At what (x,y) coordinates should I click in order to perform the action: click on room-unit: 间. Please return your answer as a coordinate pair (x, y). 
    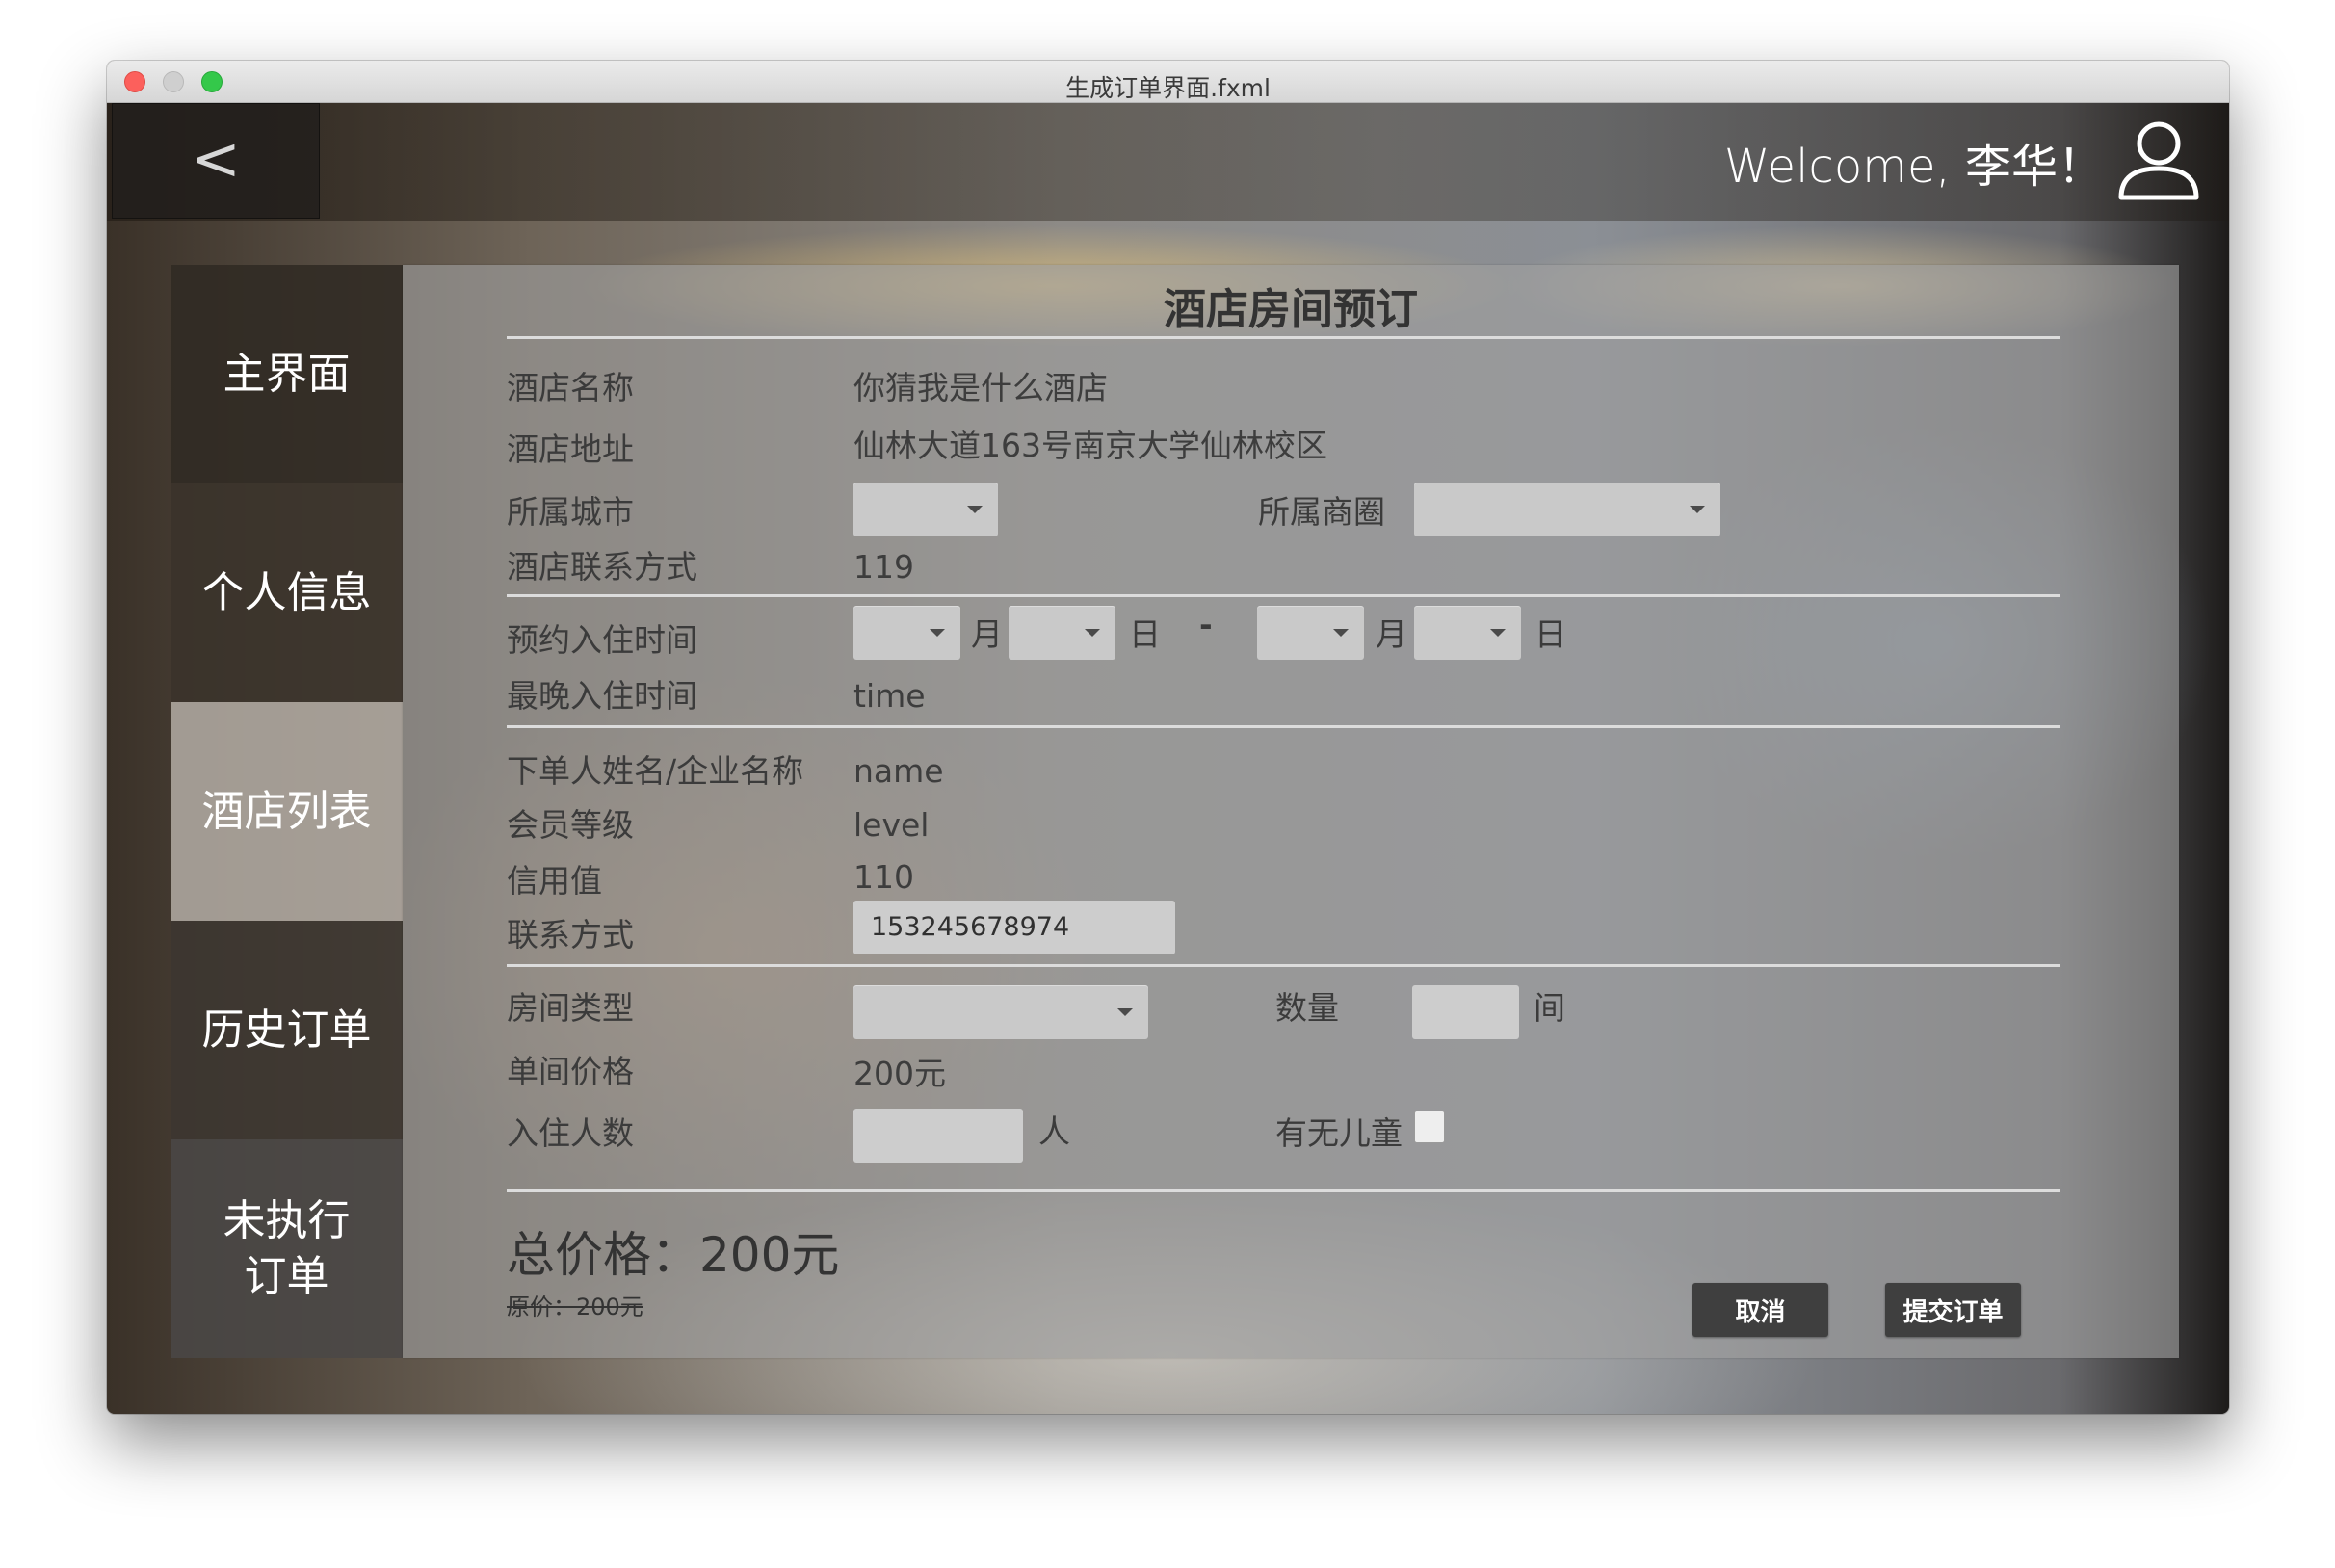
    Looking at the image, I should click on (1549, 1008).